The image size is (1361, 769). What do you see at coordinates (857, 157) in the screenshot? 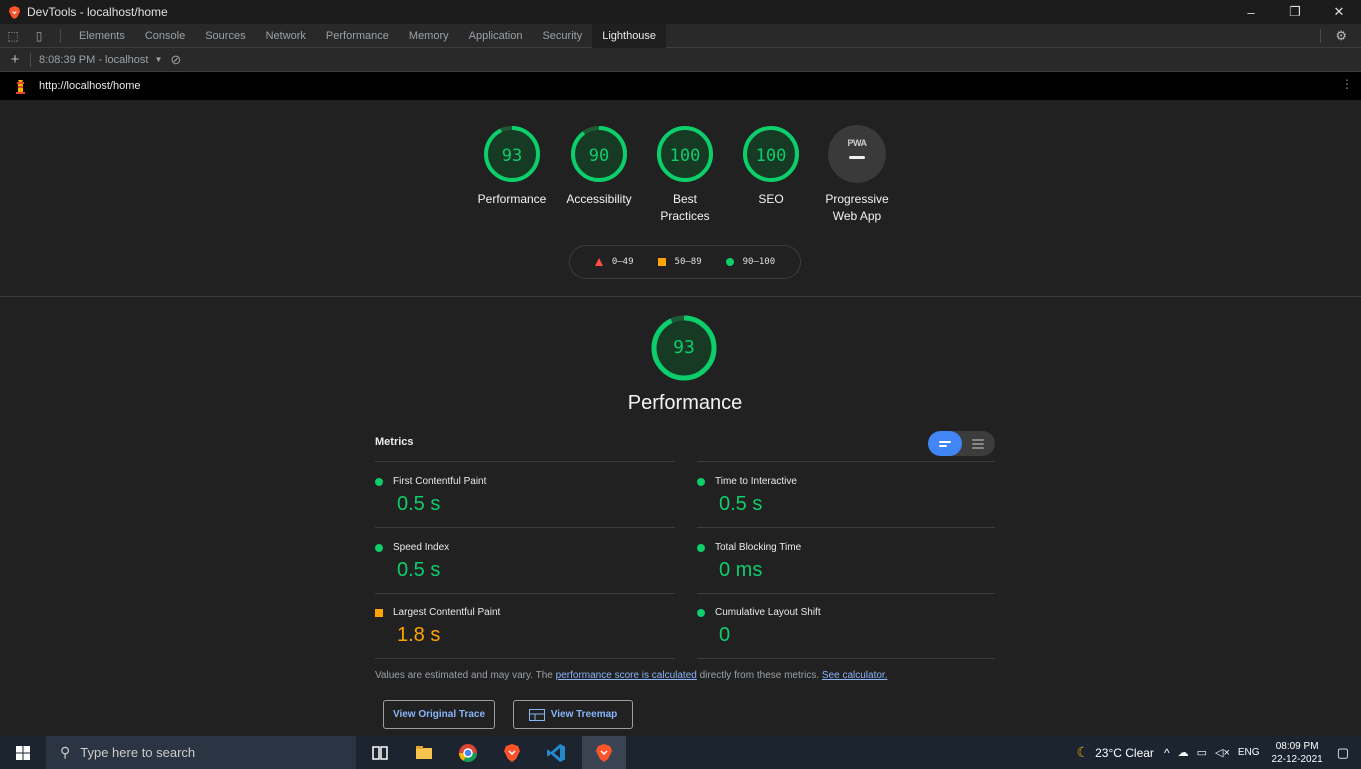
I see `pwa-dash-icon` at bounding box center [857, 157].